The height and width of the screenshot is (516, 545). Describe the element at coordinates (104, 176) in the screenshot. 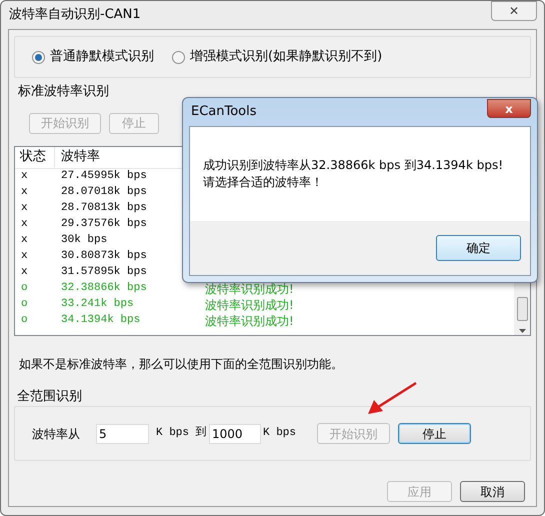

I see `rate-cell-text: 27.45995k bps` at that location.